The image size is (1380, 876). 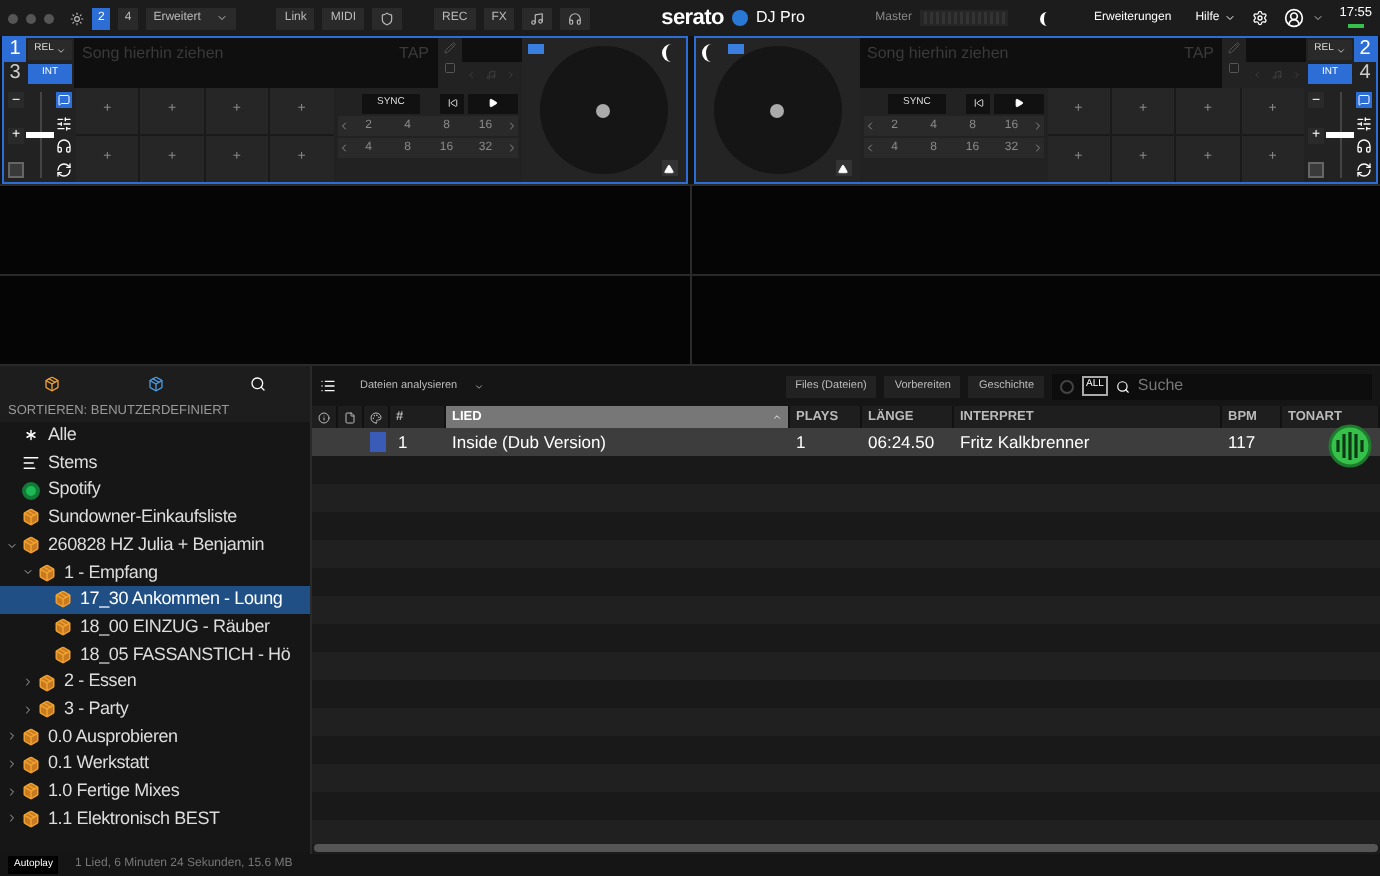 What do you see at coordinates (155, 463) in the screenshot?
I see `crate-item: Stems` at bounding box center [155, 463].